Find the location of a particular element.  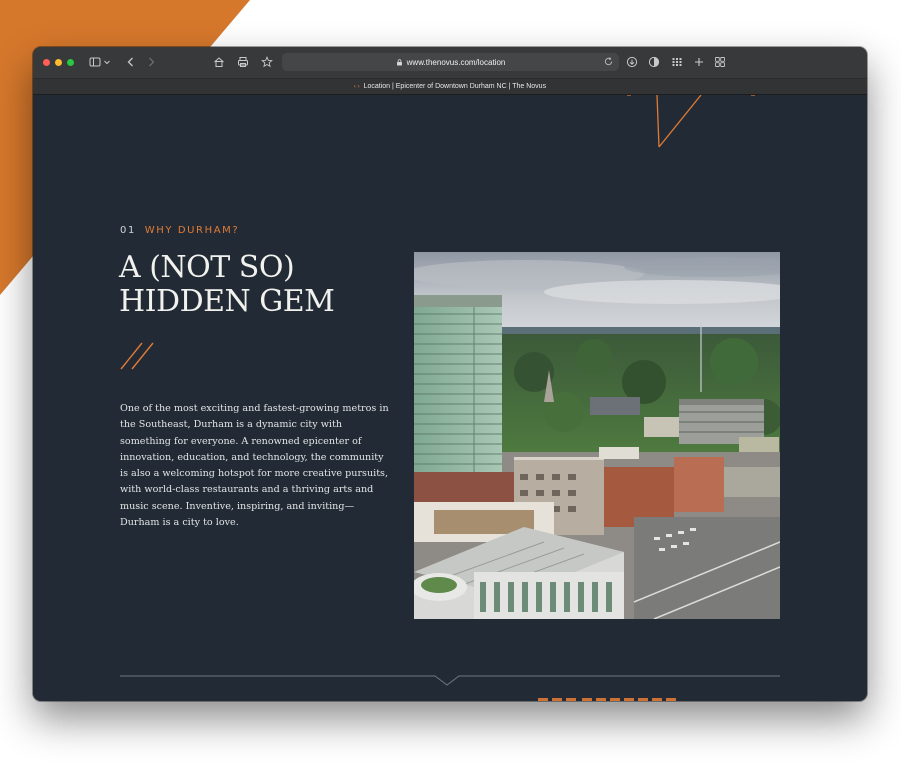

close-window-button is located at coordinates (46, 62).